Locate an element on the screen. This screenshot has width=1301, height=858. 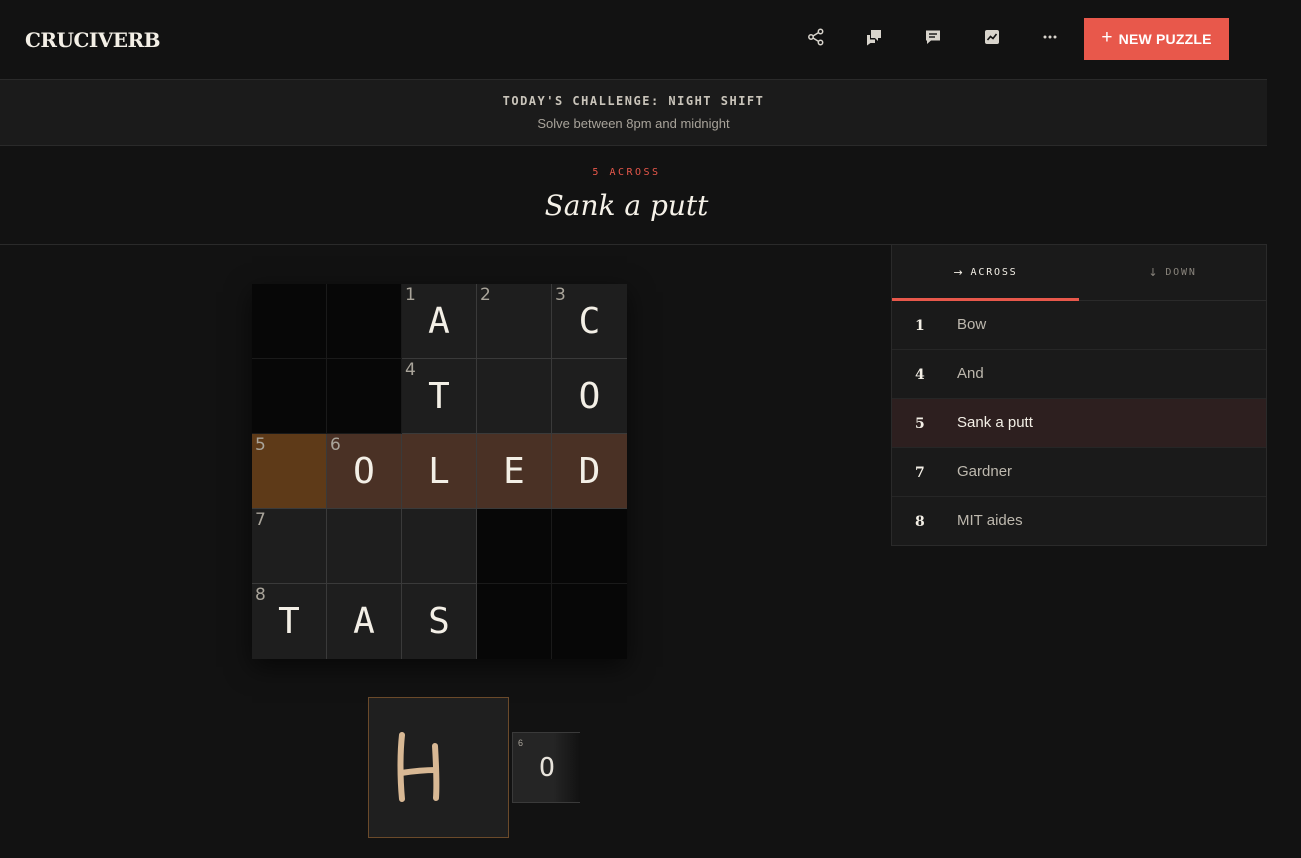
clue-number: 7 is located at coordinates (920, 473).